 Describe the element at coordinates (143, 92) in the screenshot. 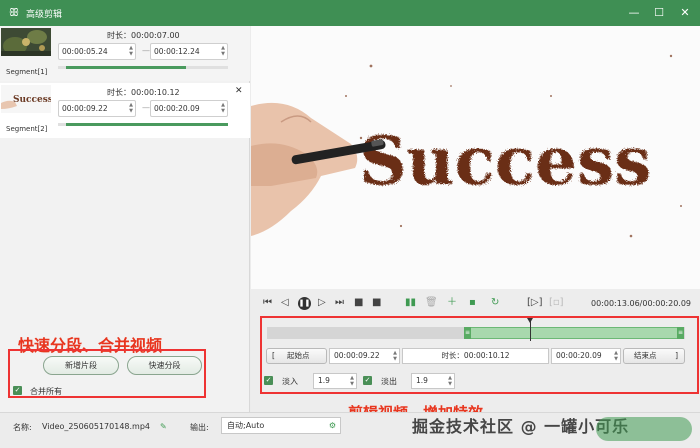

I see `segment-duration: 时长：00:00:10.12` at that location.